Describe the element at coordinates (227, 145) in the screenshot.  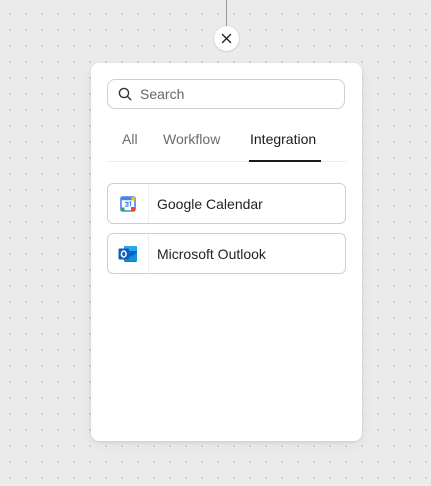
I see `category-tabs: All Workflow Integration` at that location.